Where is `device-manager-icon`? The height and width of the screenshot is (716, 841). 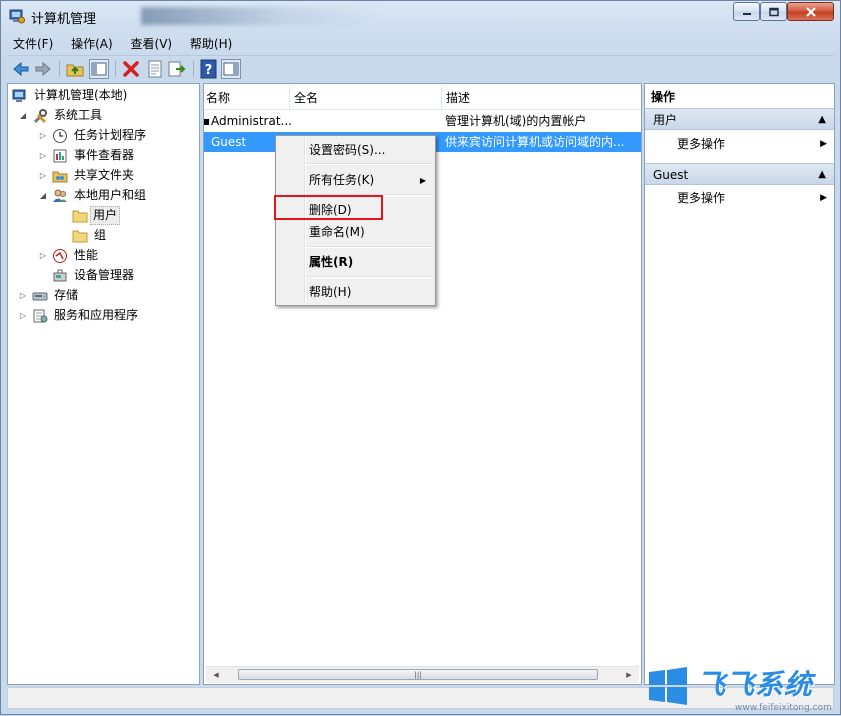
device-manager-icon is located at coordinates (60, 275).